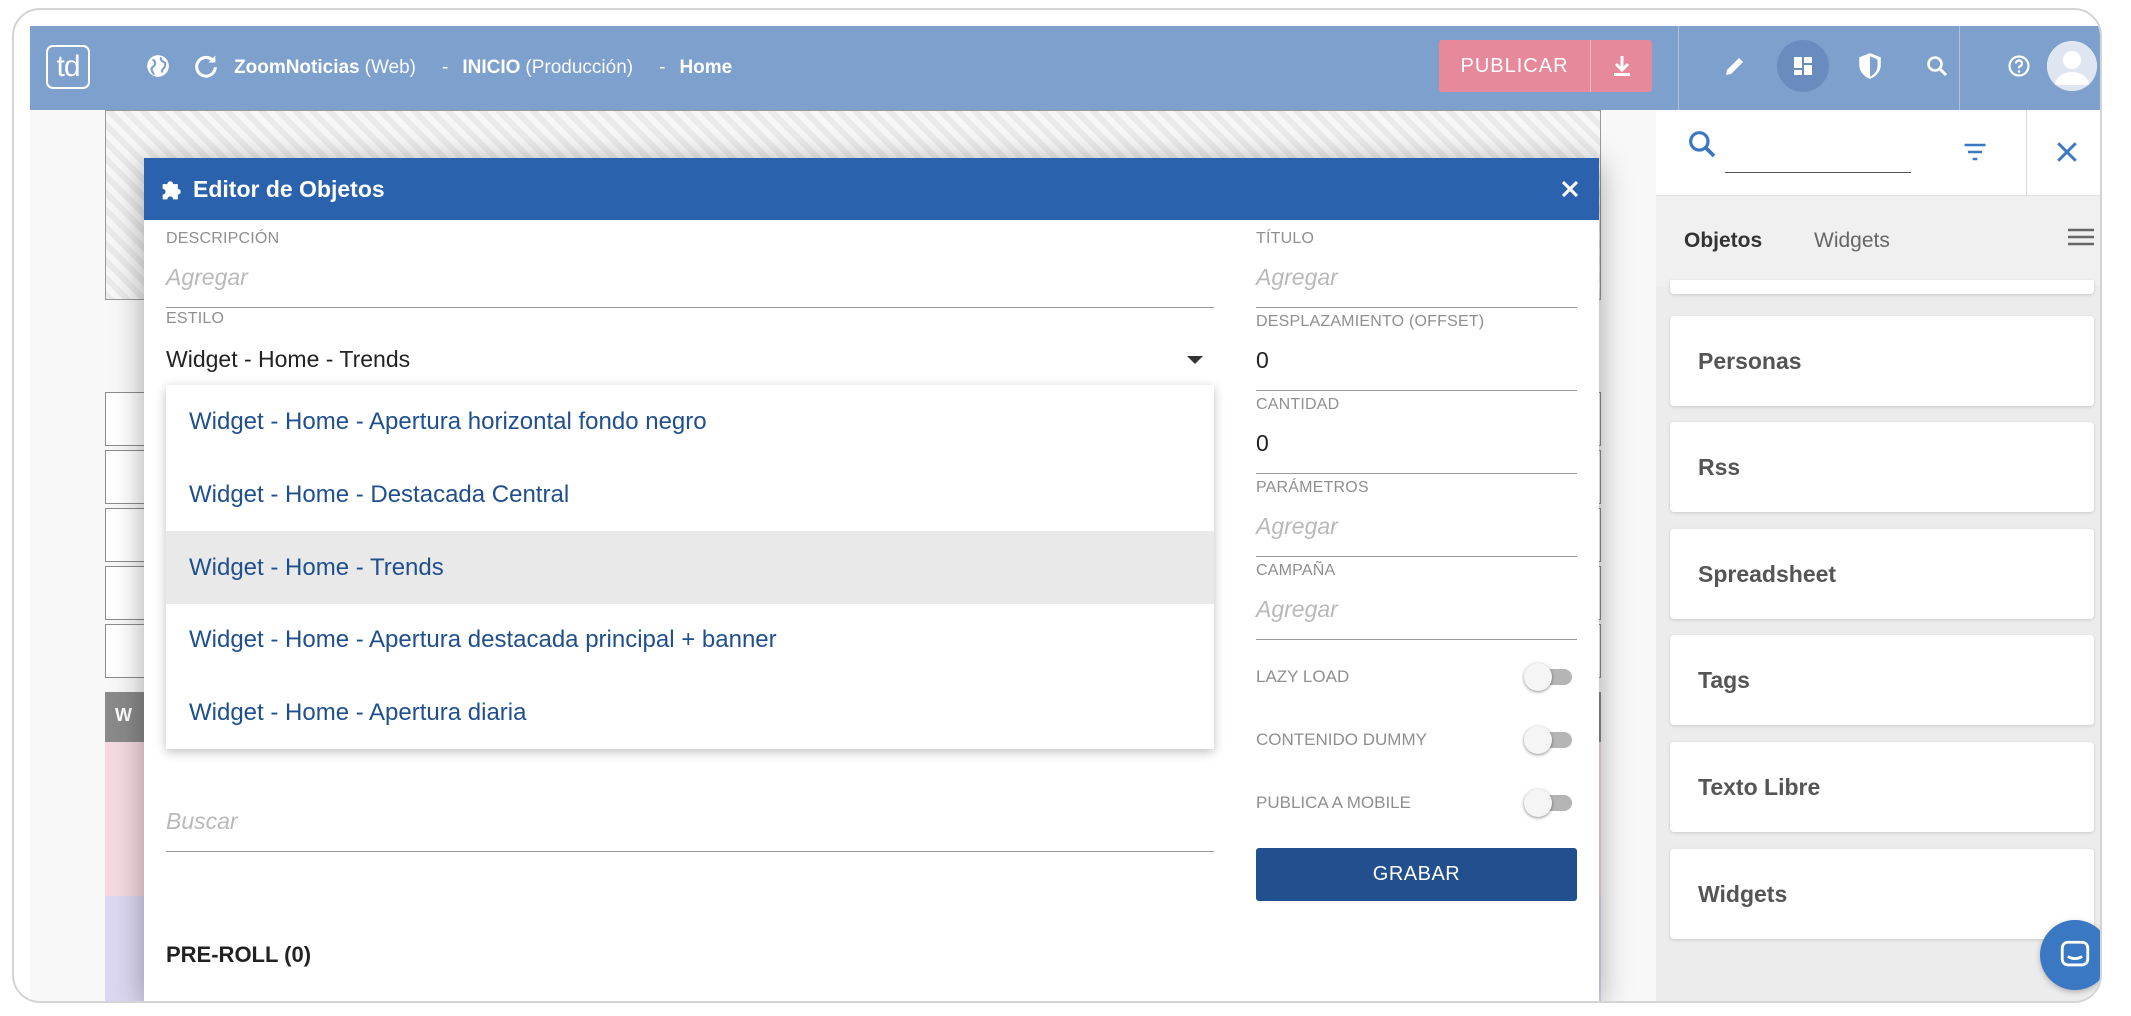  Describe the element at coordinates (1882, 361) in the screenshot. I see `sidebar-item-personas: Personas` at that location.